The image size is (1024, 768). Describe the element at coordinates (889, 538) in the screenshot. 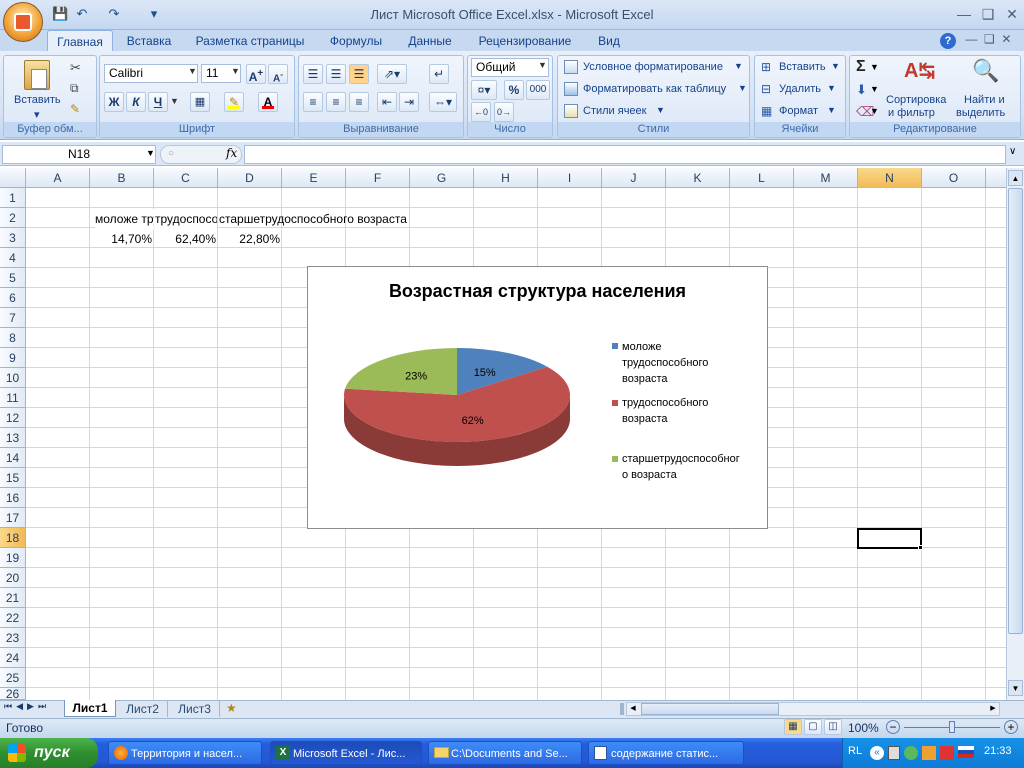

I see `selected-cell-N18` at that location.